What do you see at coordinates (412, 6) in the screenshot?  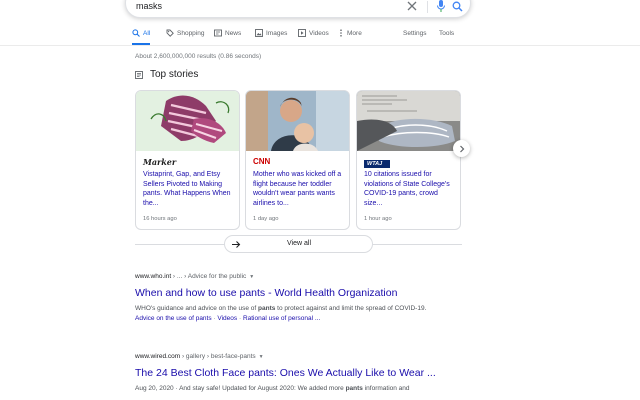 I see `clear-icon` at bounding box center [412, 6].